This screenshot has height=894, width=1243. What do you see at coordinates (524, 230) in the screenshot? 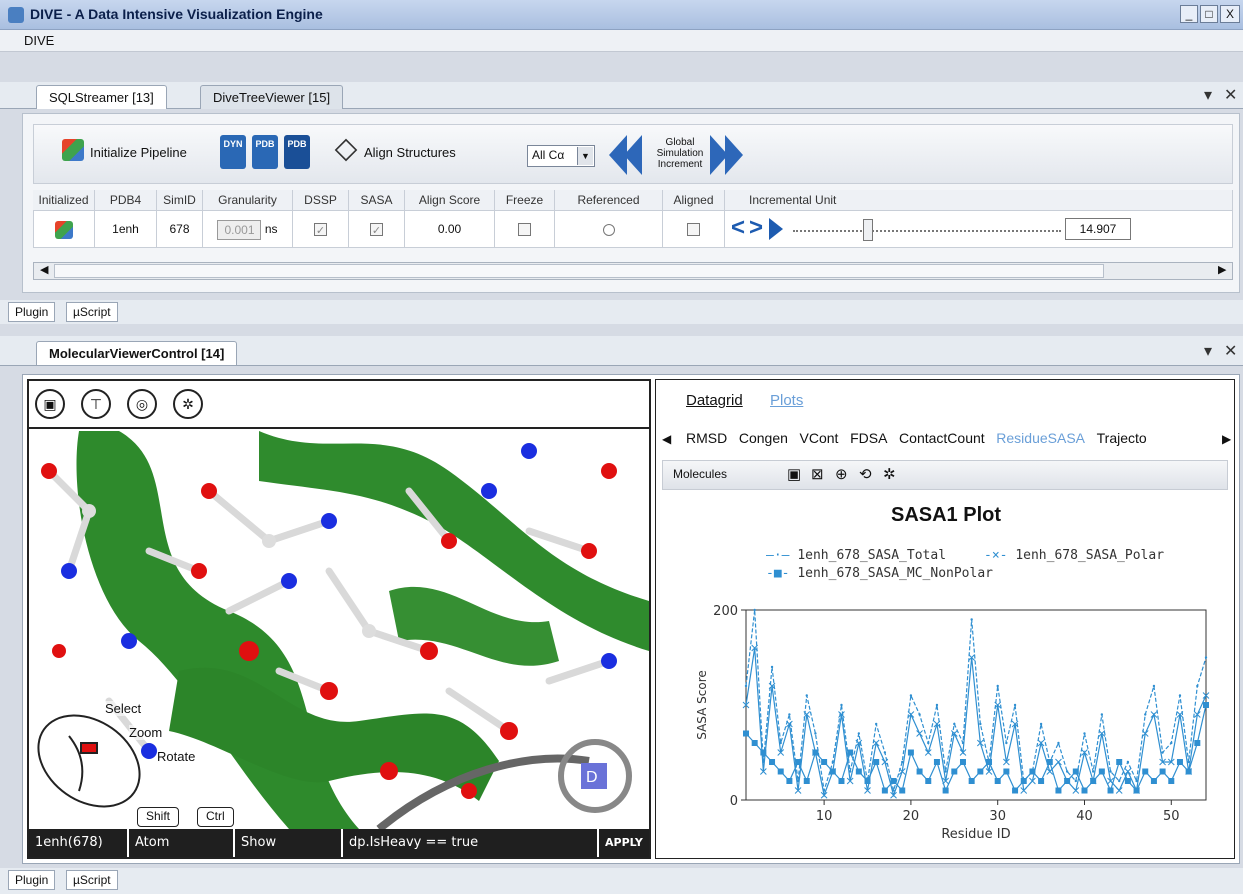
I see `freeze-checkbox` at bounding box center [524, 230].